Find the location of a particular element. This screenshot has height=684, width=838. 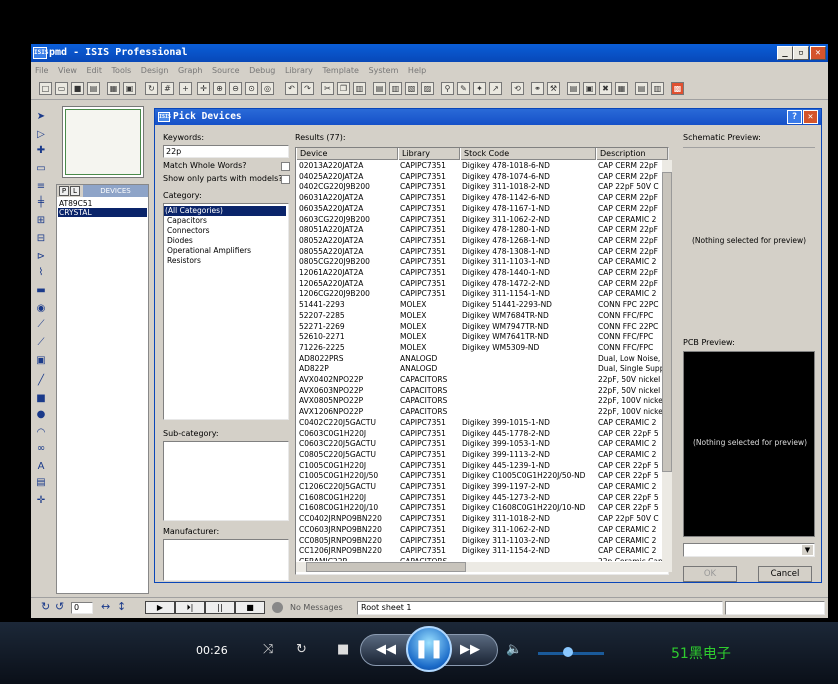

menu-file: File is located at coordinates (41, 70).